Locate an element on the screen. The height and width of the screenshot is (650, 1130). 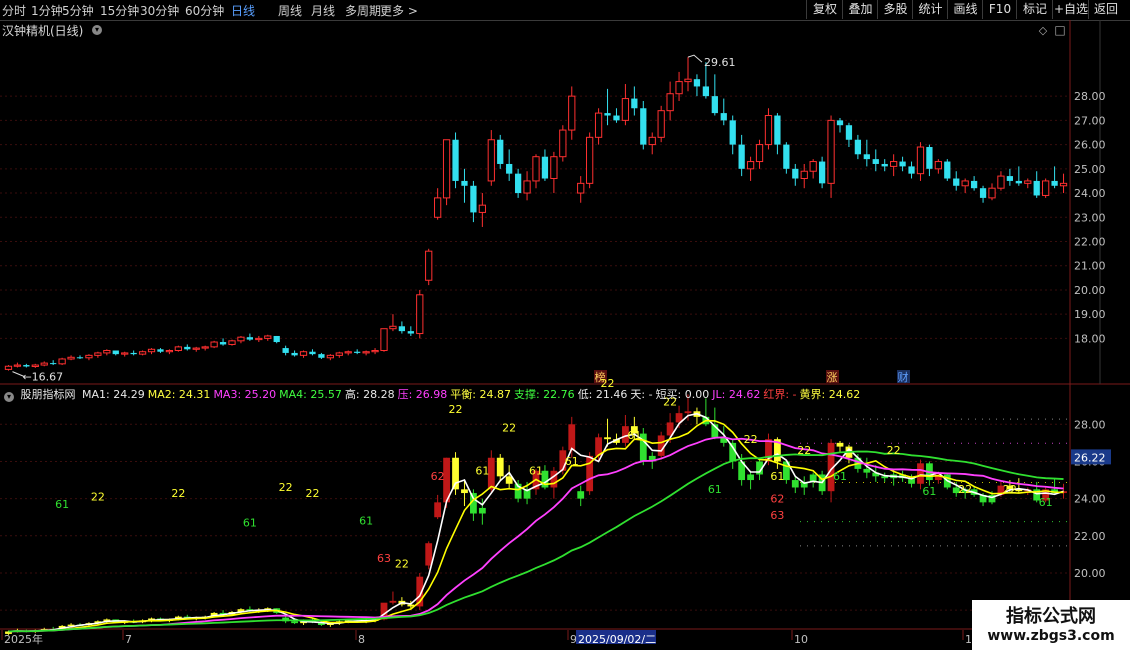
date-label: 7 is located at coordinates (128, 639).